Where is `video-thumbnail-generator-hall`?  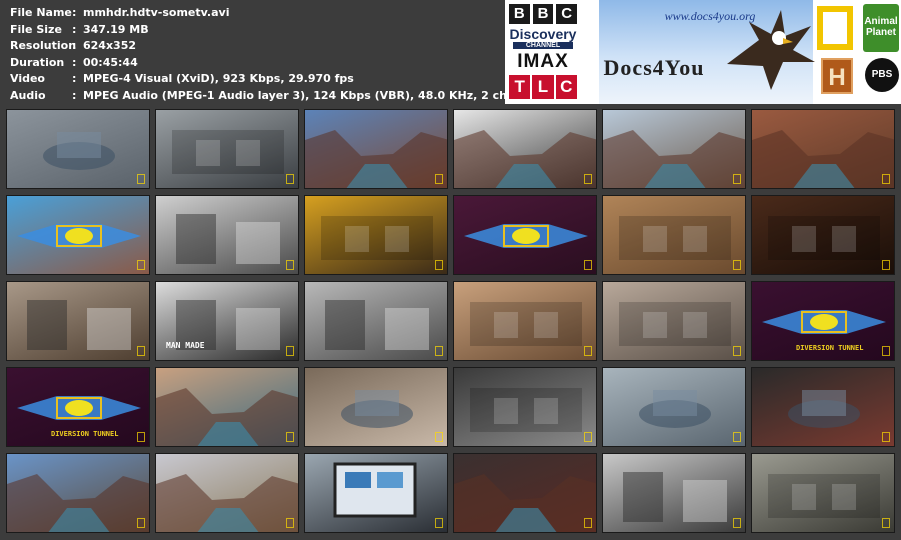 video-thumbnail-generator-hall is located at coordinates (674, 407).